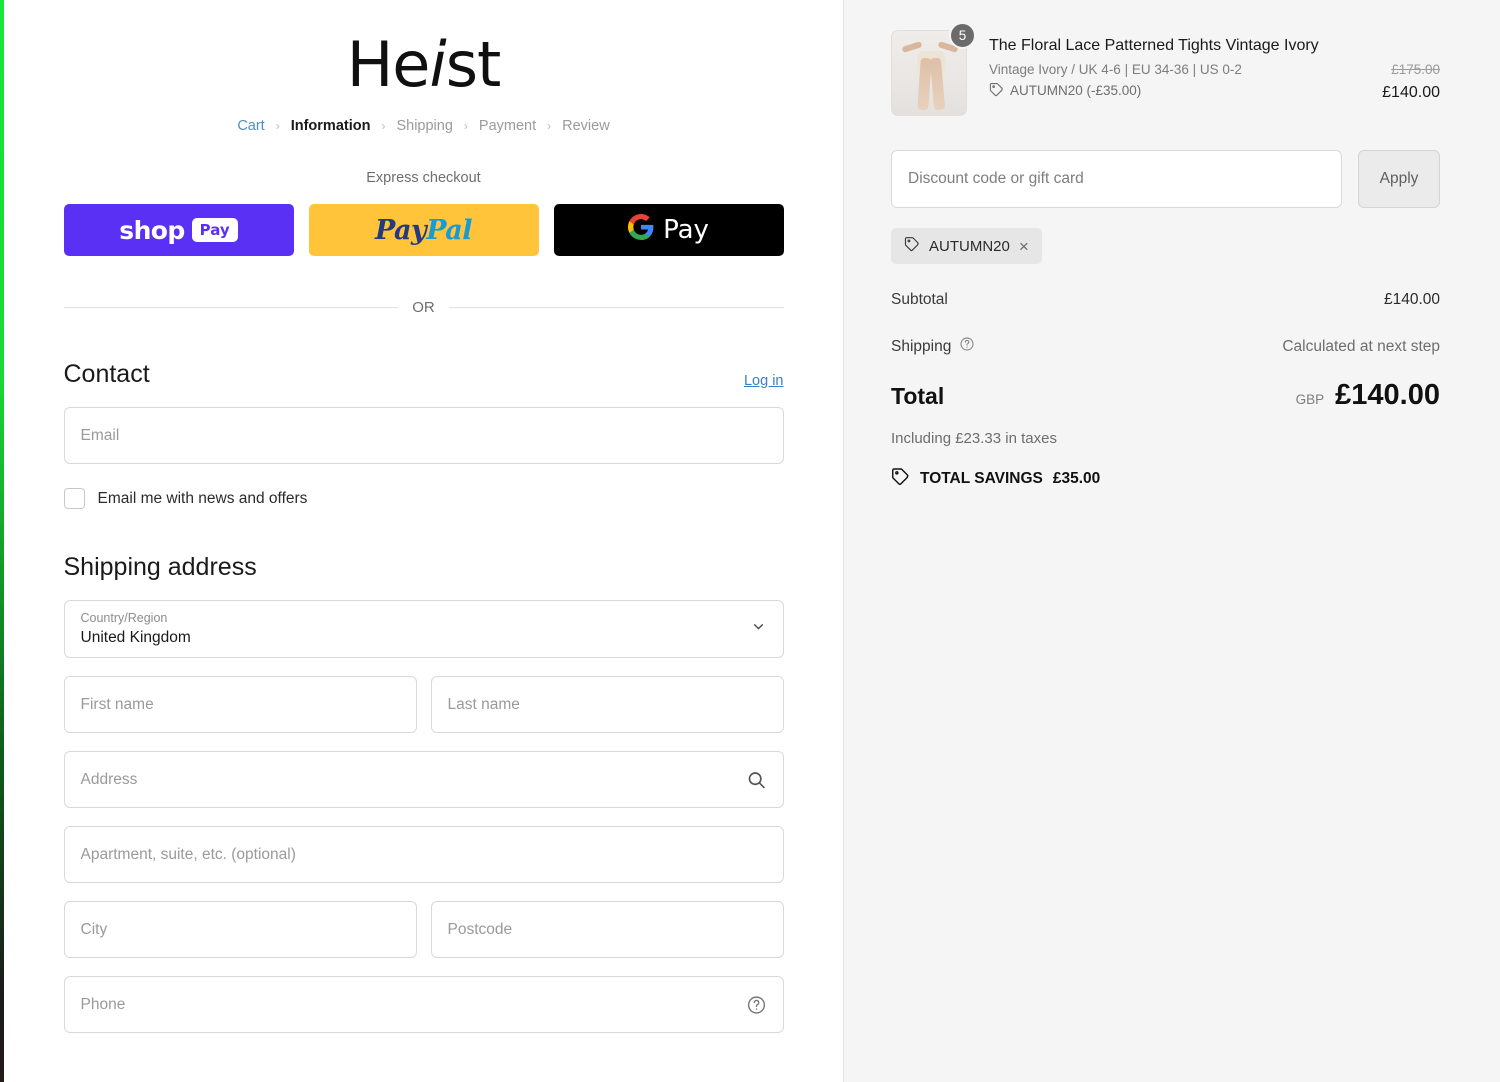 The height and width of the screenshot is (1082, 1500). I want to click on shop-pay-label: shop, so click(152, 230).